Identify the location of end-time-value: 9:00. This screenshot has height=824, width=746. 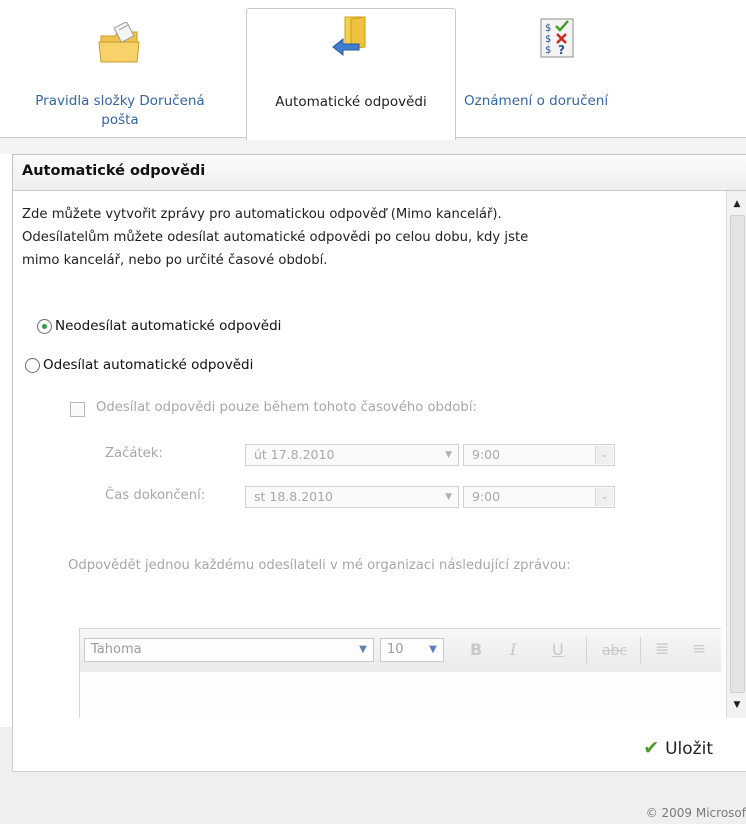
(486, 496).